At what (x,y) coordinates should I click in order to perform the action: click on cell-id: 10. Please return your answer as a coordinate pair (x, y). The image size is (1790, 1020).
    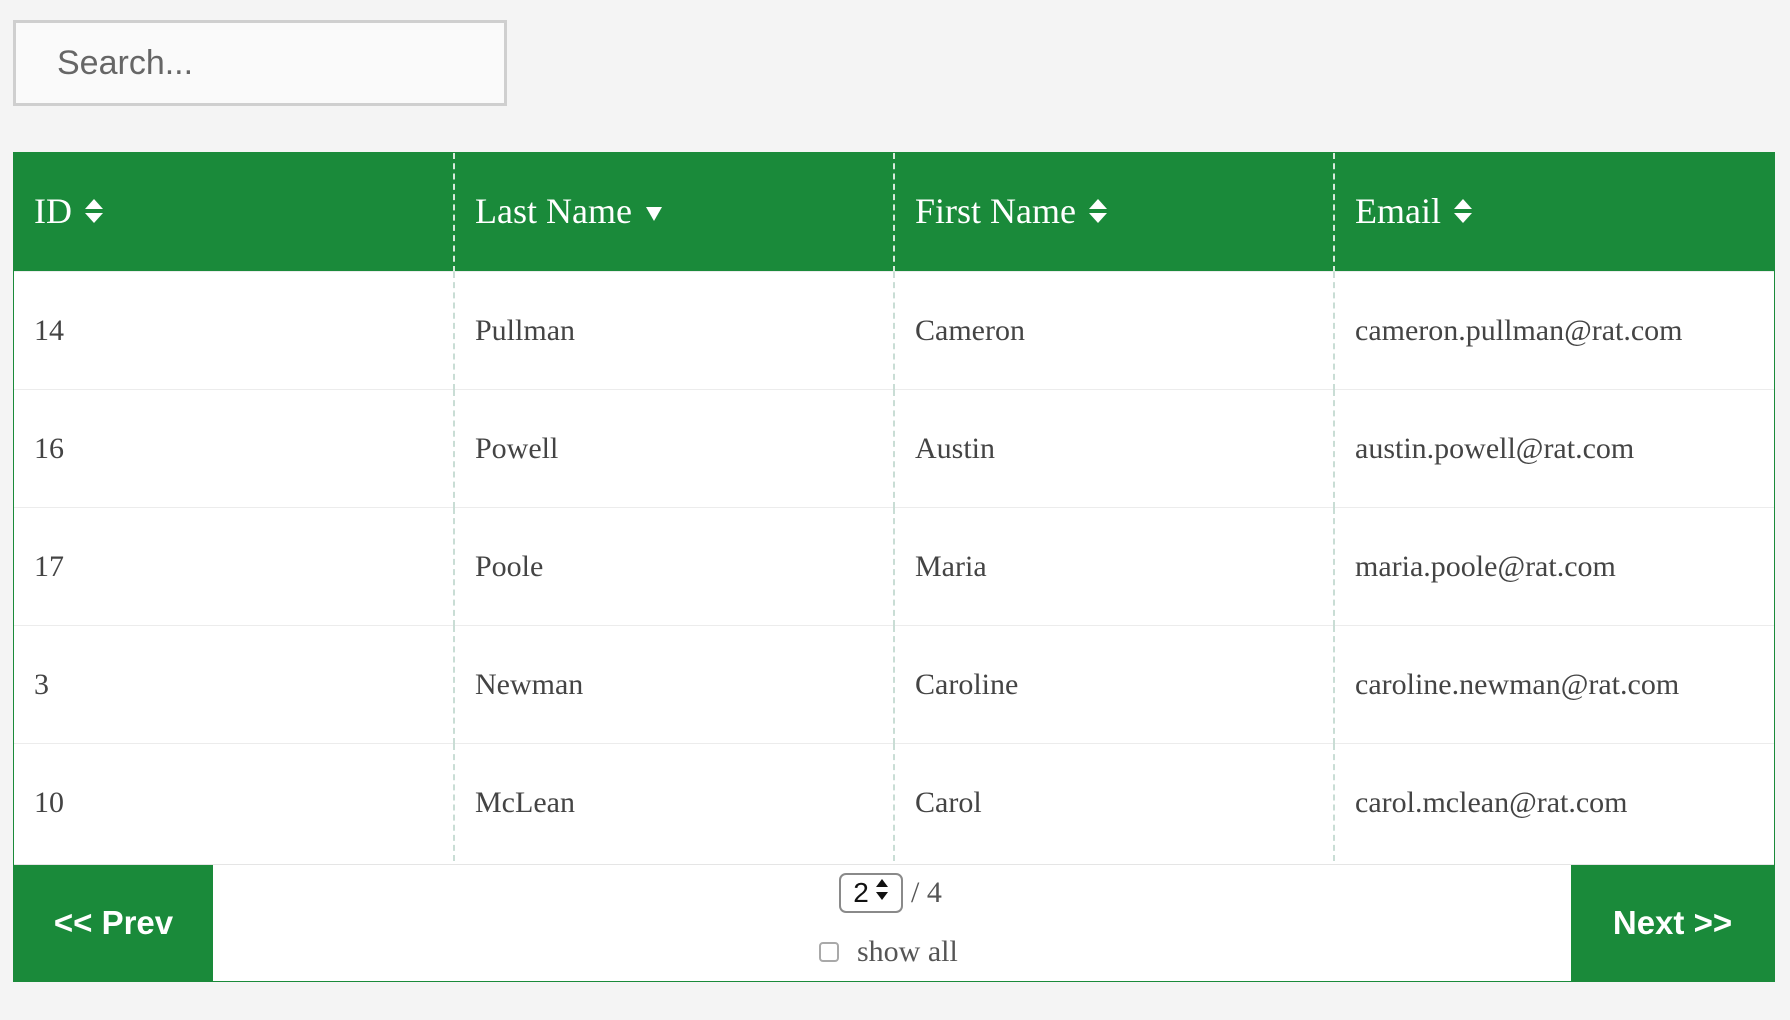
    Looking at the image, I should click on (234, 802).